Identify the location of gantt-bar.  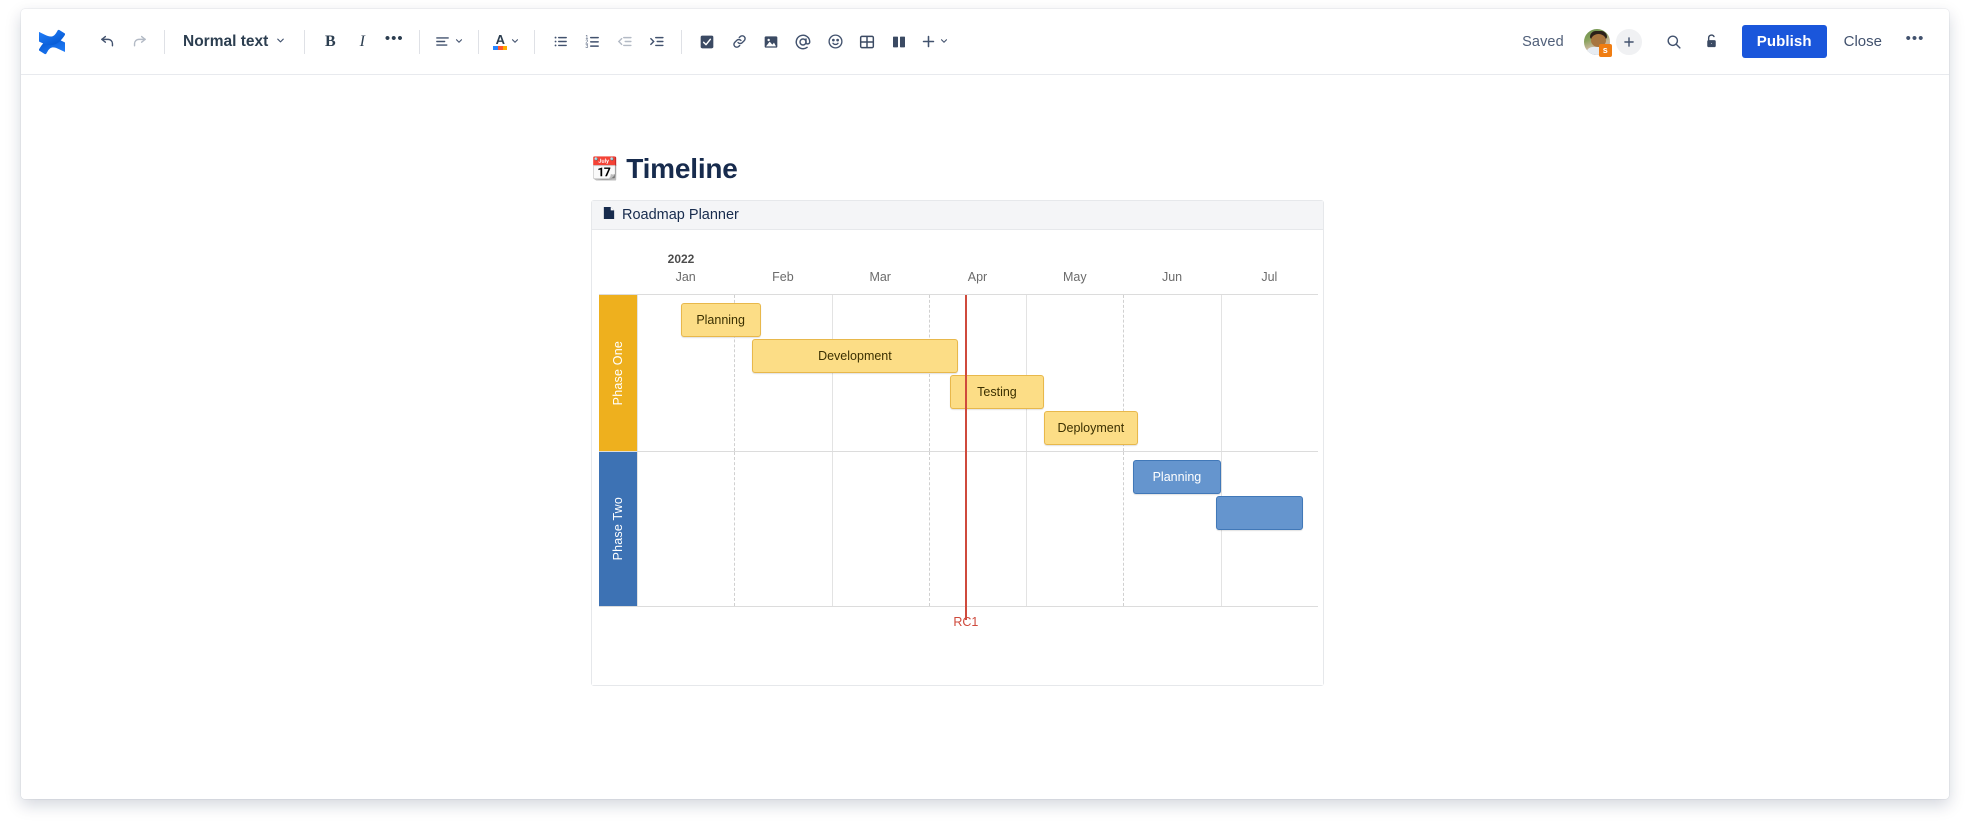
(1259, 513).